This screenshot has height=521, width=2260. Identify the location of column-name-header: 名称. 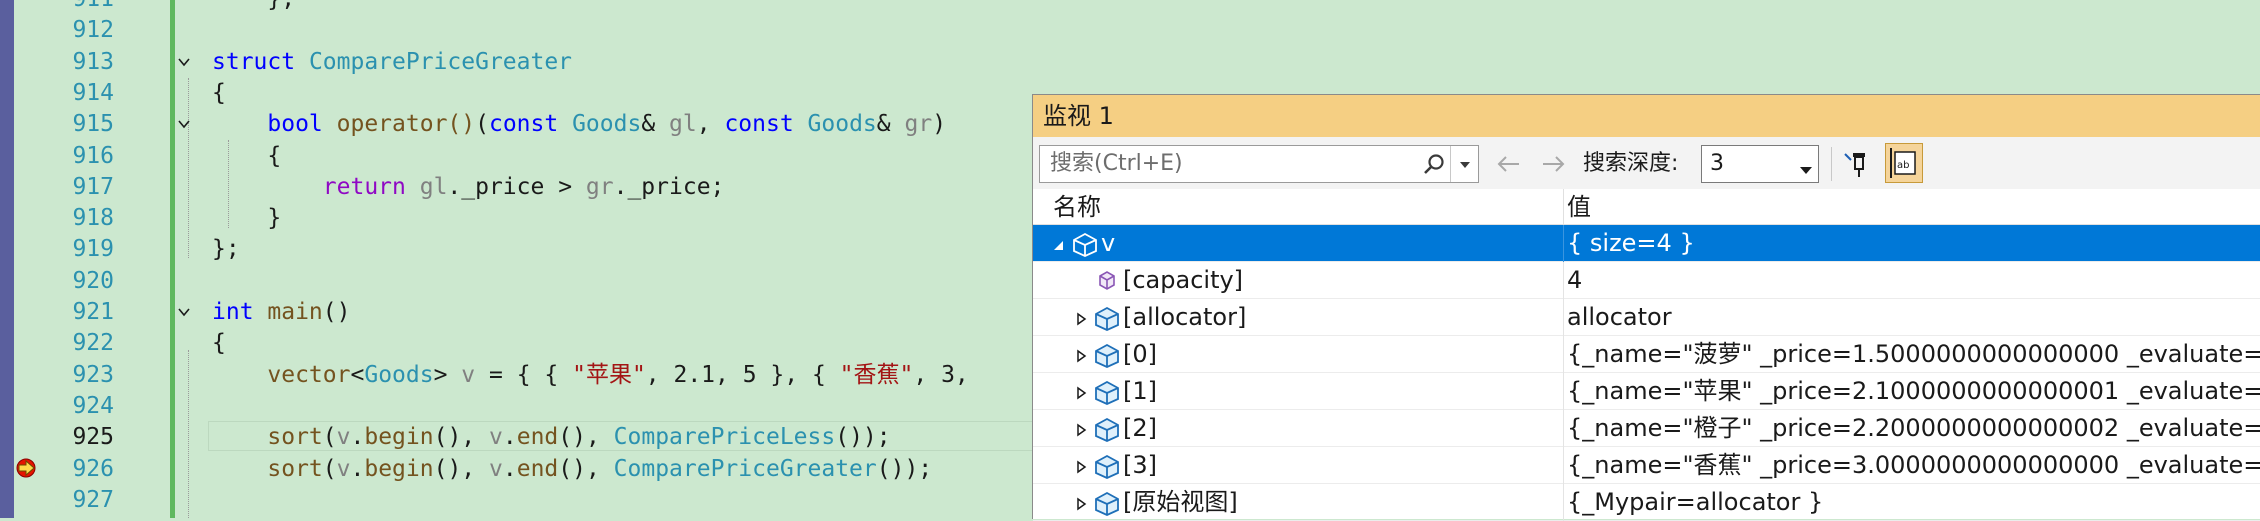
(1077, 207).